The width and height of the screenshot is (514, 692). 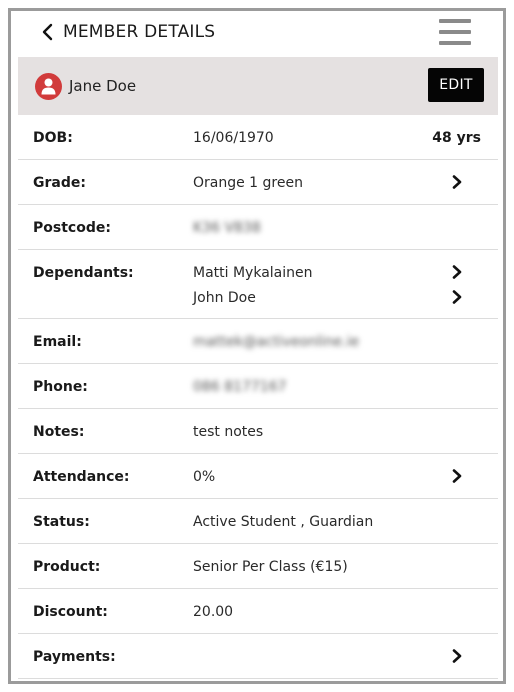 I want to click on email-value: mattek@activeonline.ie, so click(x=276, y=342).